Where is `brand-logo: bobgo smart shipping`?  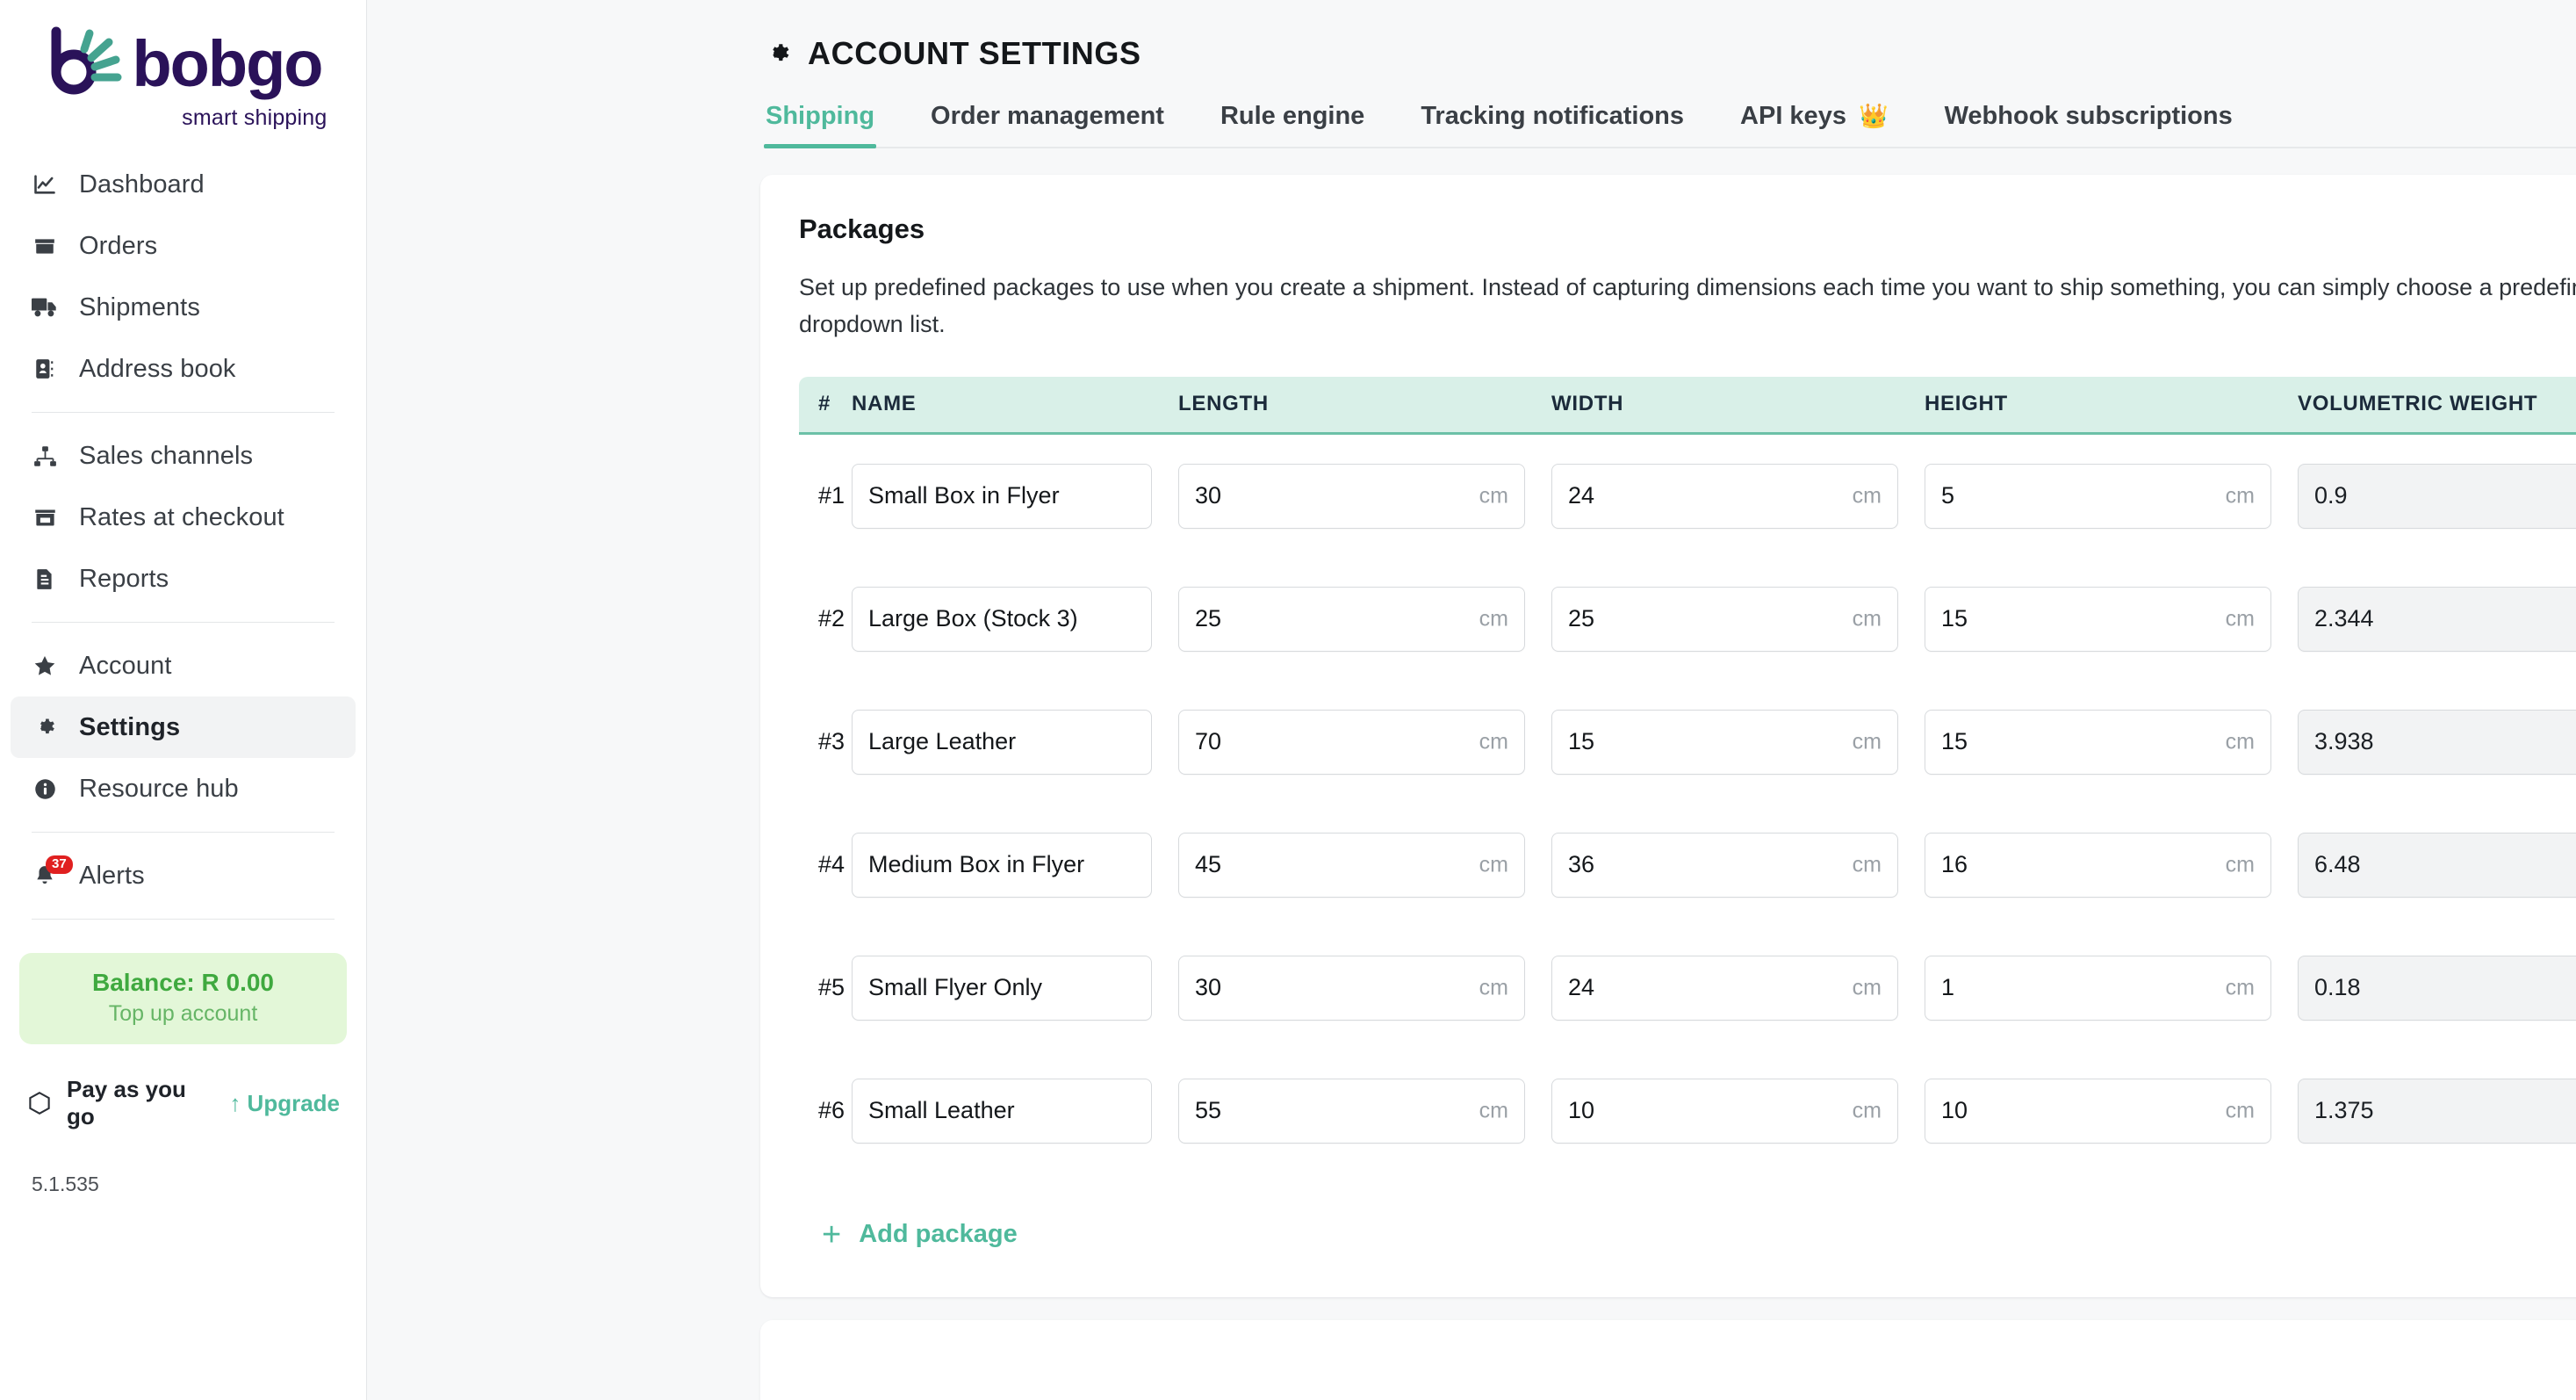
brand-logo: bobgo smart shipping is located at coordinates (183, 77).